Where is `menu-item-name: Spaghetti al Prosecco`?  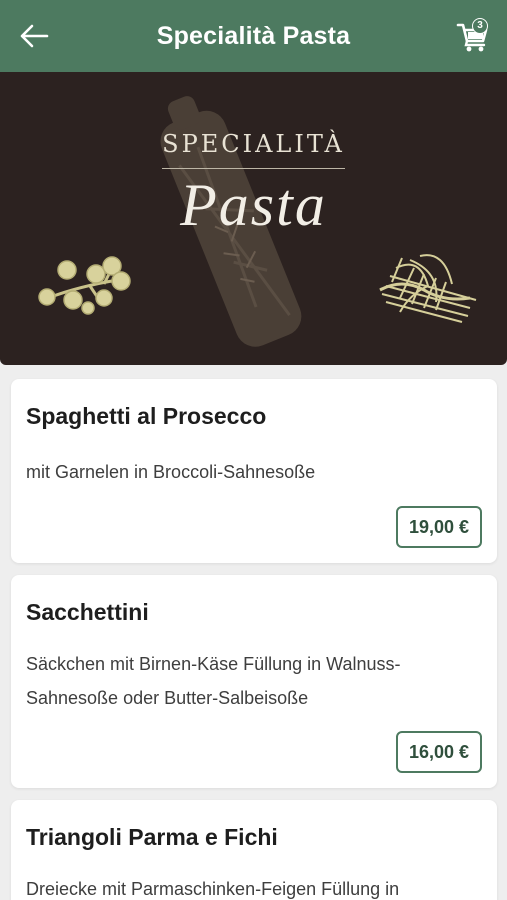 menu-item-name: Spaghetti al Prosecco is located at coordinates (146, 416).